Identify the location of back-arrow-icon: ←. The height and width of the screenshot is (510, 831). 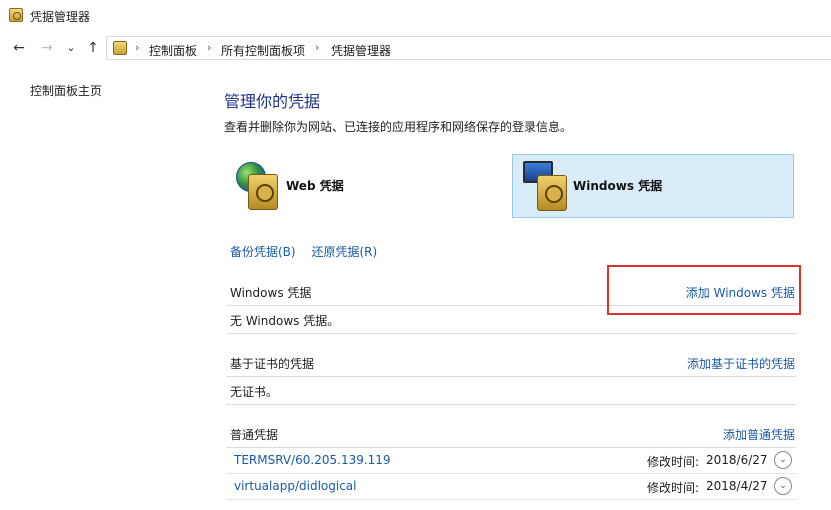
(19, 48).